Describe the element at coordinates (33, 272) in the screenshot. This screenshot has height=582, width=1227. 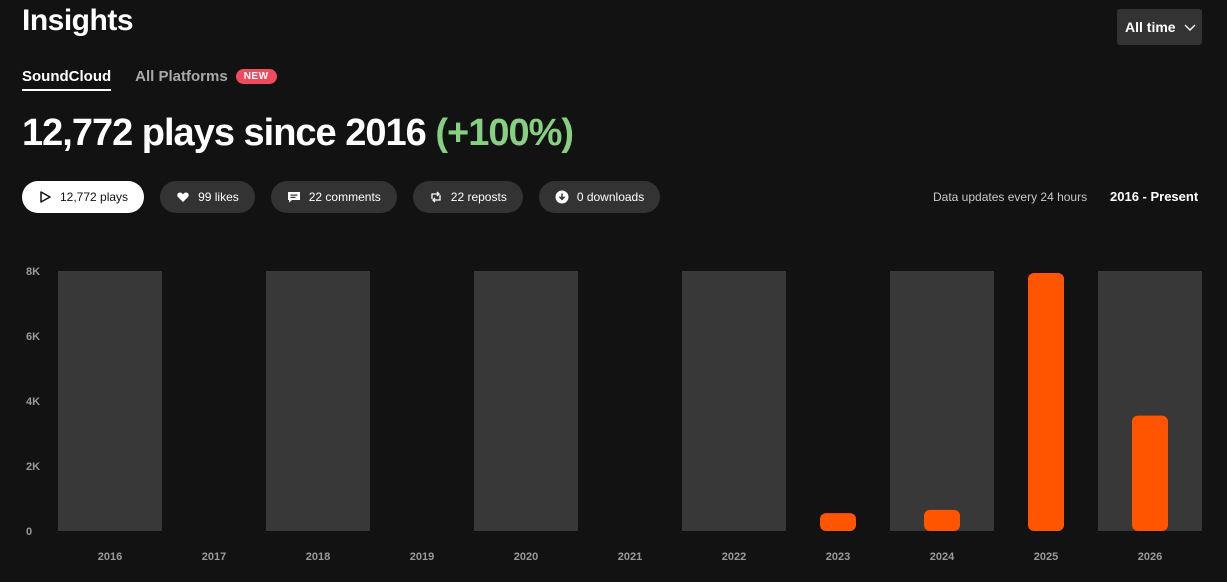
I see `y-tick-label: 8K` at that location.